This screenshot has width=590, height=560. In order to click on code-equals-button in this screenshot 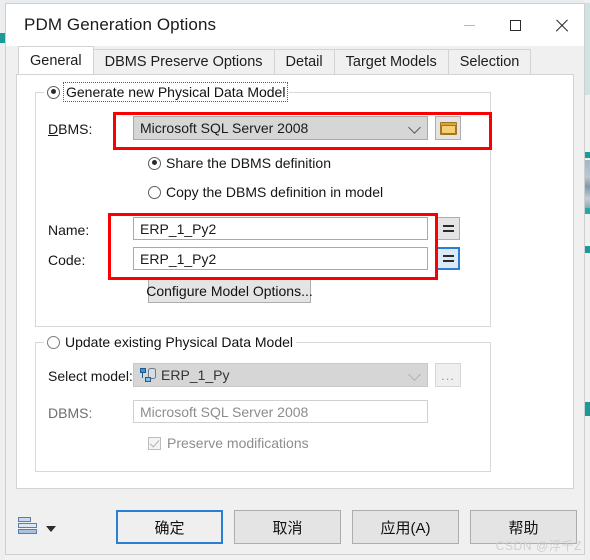, I will do `click(448, 258)`.